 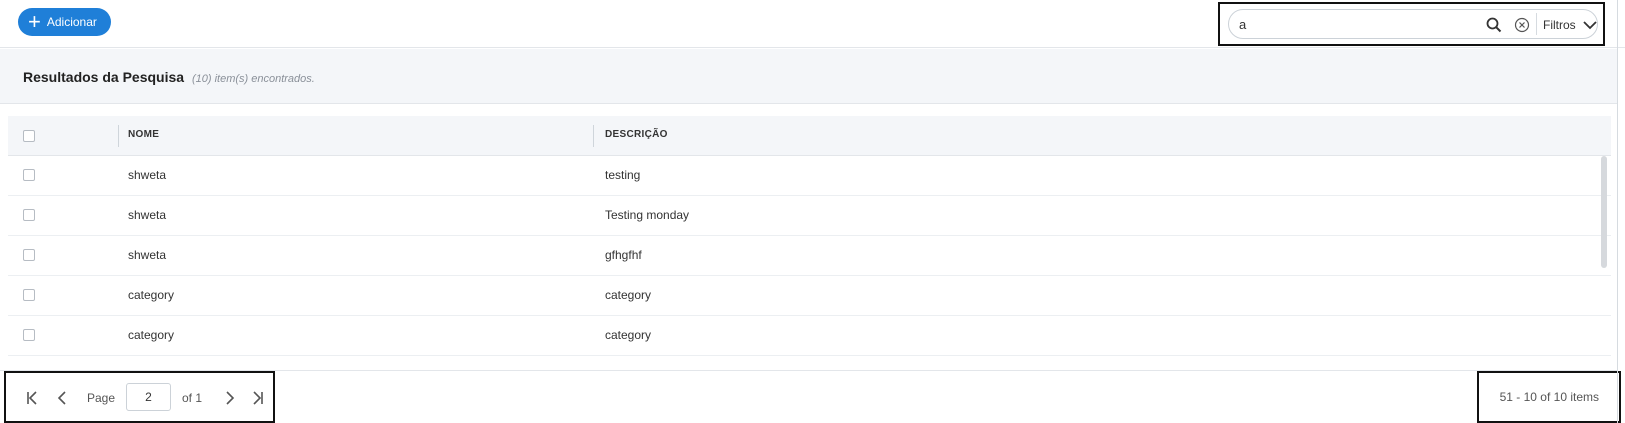 I want to click on table-header: NOME DESCRIÇÃO, so click(x=809, y=136).